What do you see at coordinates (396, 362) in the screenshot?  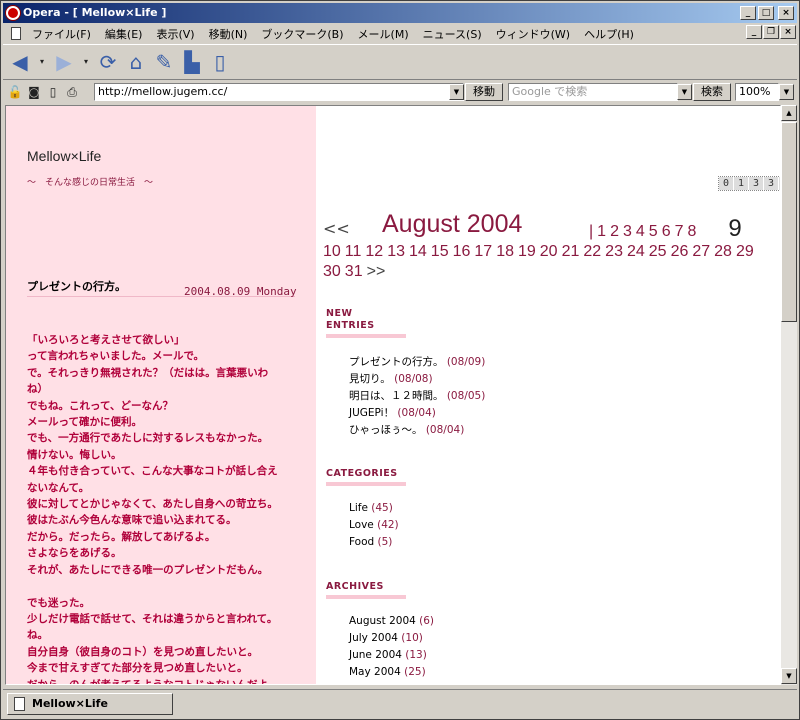 I see `new-entry-item-label: プレゼントの行方。` at bounding box center [396, 362].